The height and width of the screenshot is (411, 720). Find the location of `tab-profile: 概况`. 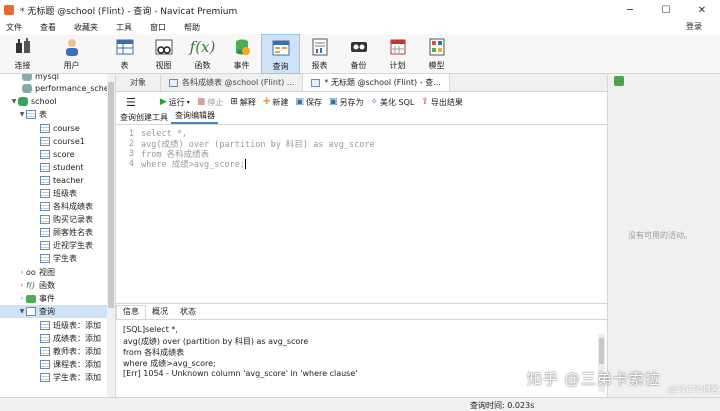

tab-profile: 概况 is located at coordinates (160, 312).